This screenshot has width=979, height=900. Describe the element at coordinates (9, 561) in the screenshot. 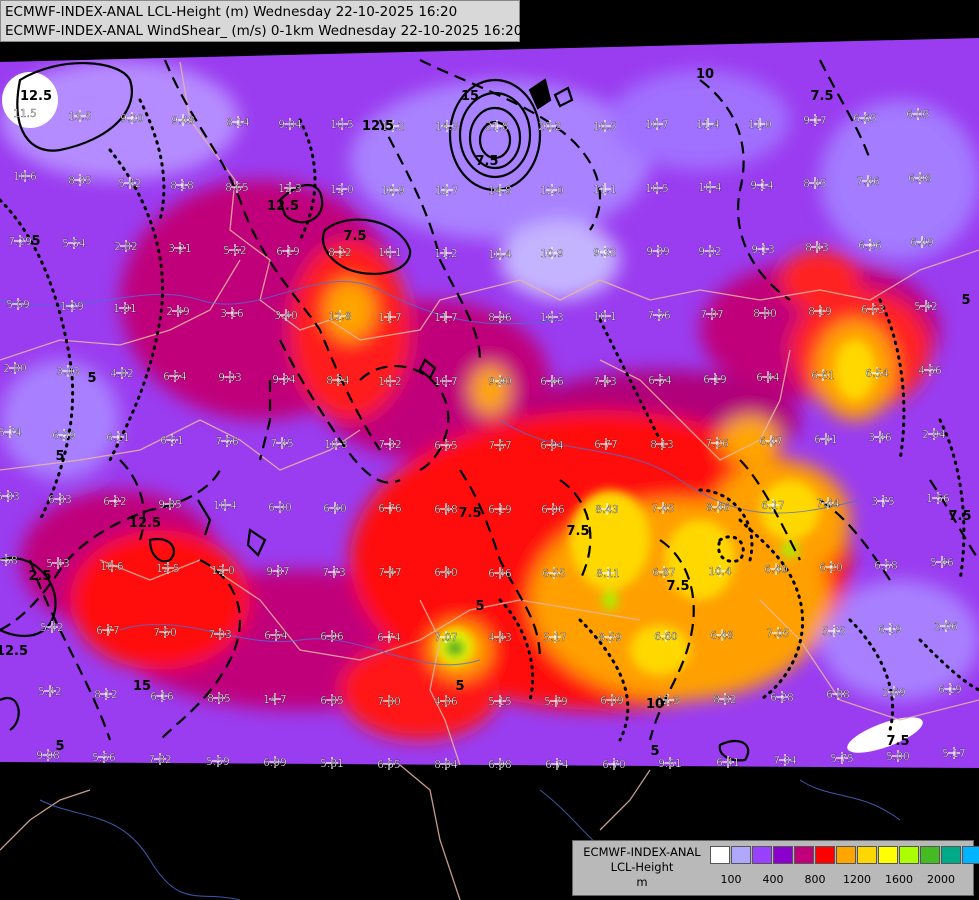

I see `shear-value-label: 5.58` at that location.